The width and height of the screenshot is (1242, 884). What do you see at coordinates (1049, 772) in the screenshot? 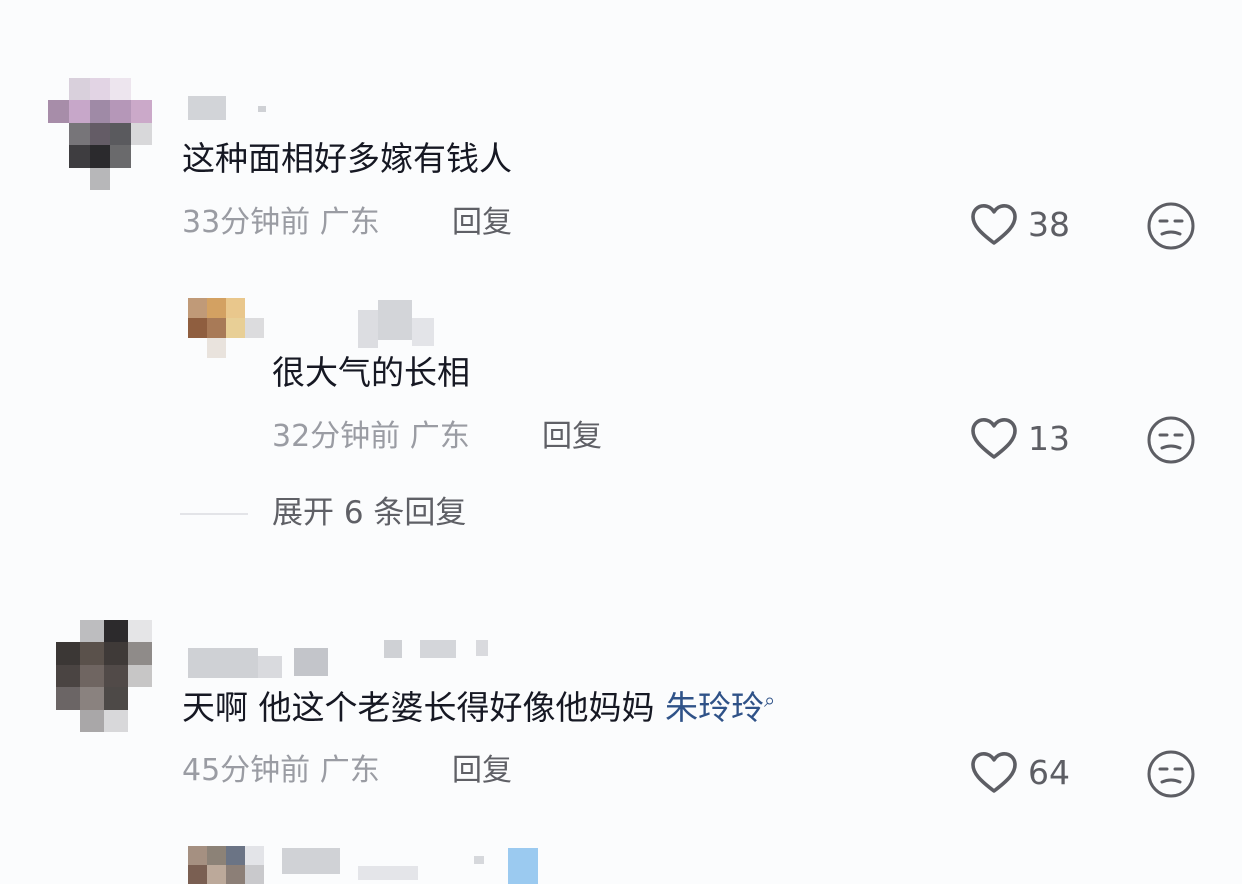
I see `like-count: 64` at bounding box center [1049, 772].